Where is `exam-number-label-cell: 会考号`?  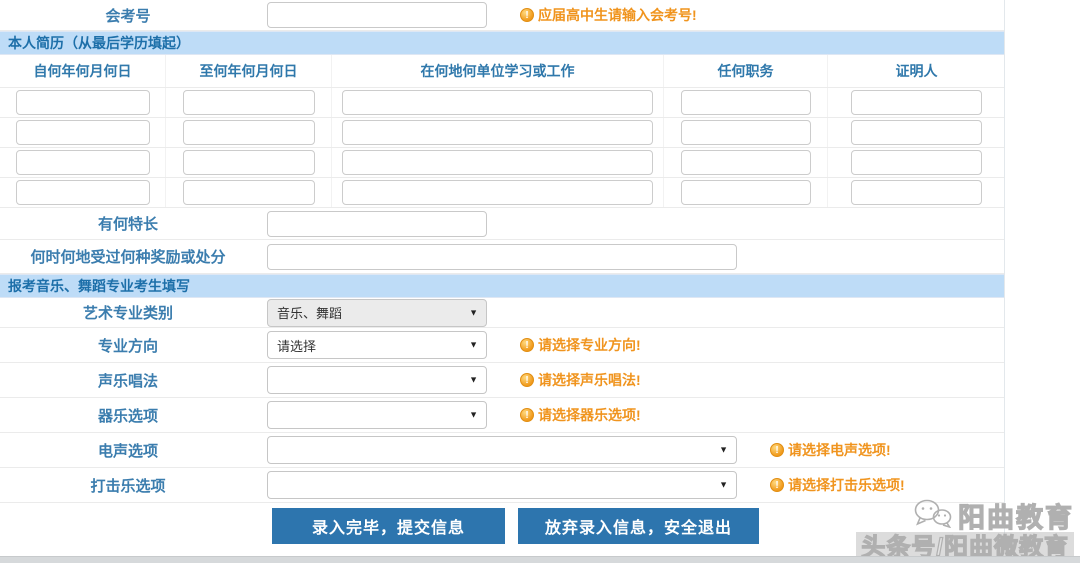
exam-number-label-cell: 会考号 is located at coordinates (128, 15).